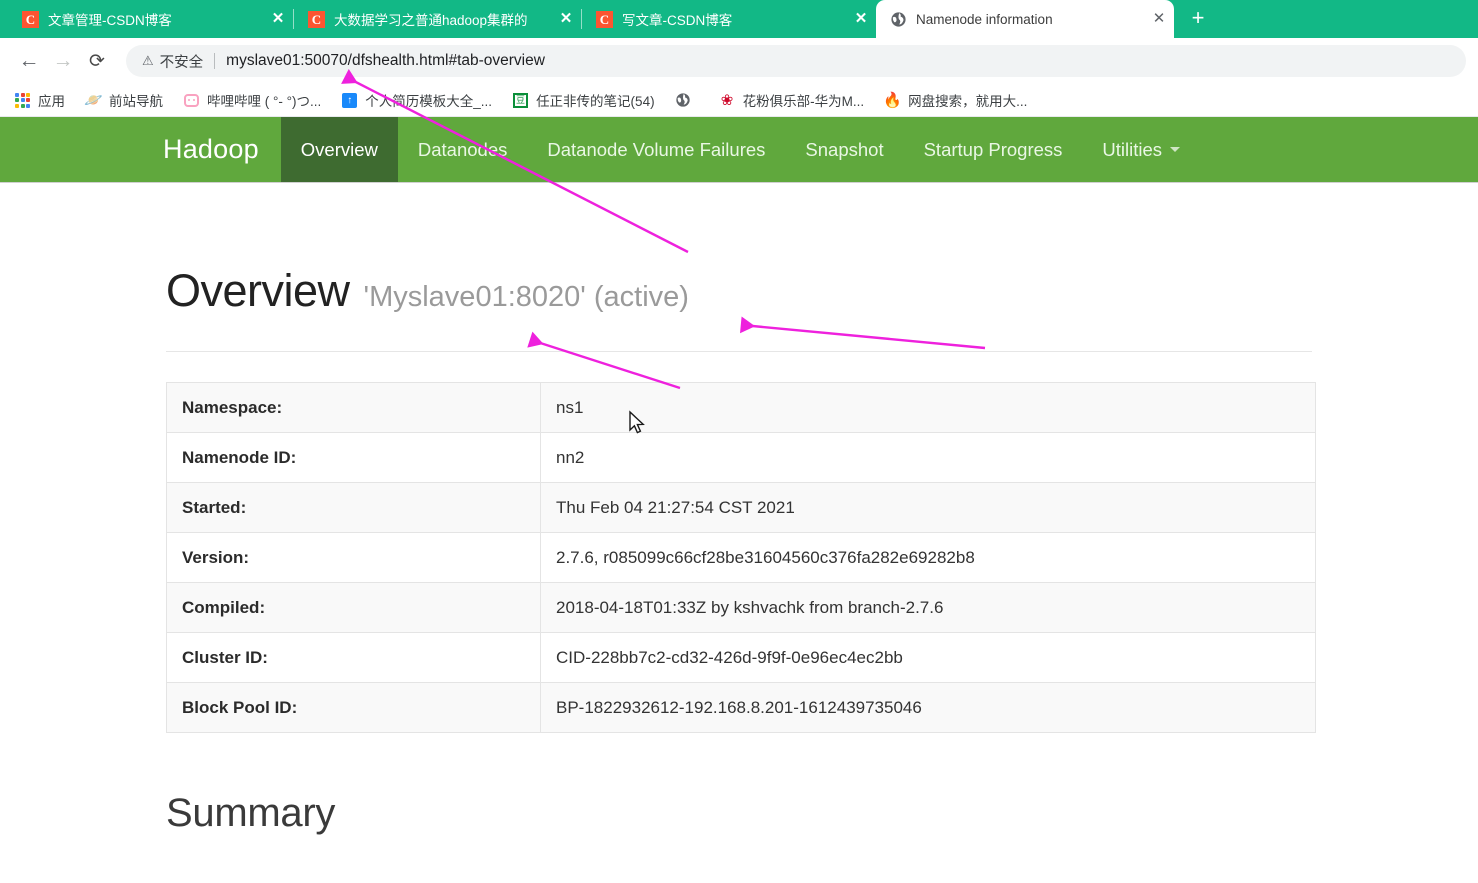 This screenshot has width=1478, height=883. What do you see at coordinates (892, 100) in the screenshot?
I see `flame-icon: 🔥` at bounding box center [892, 100].